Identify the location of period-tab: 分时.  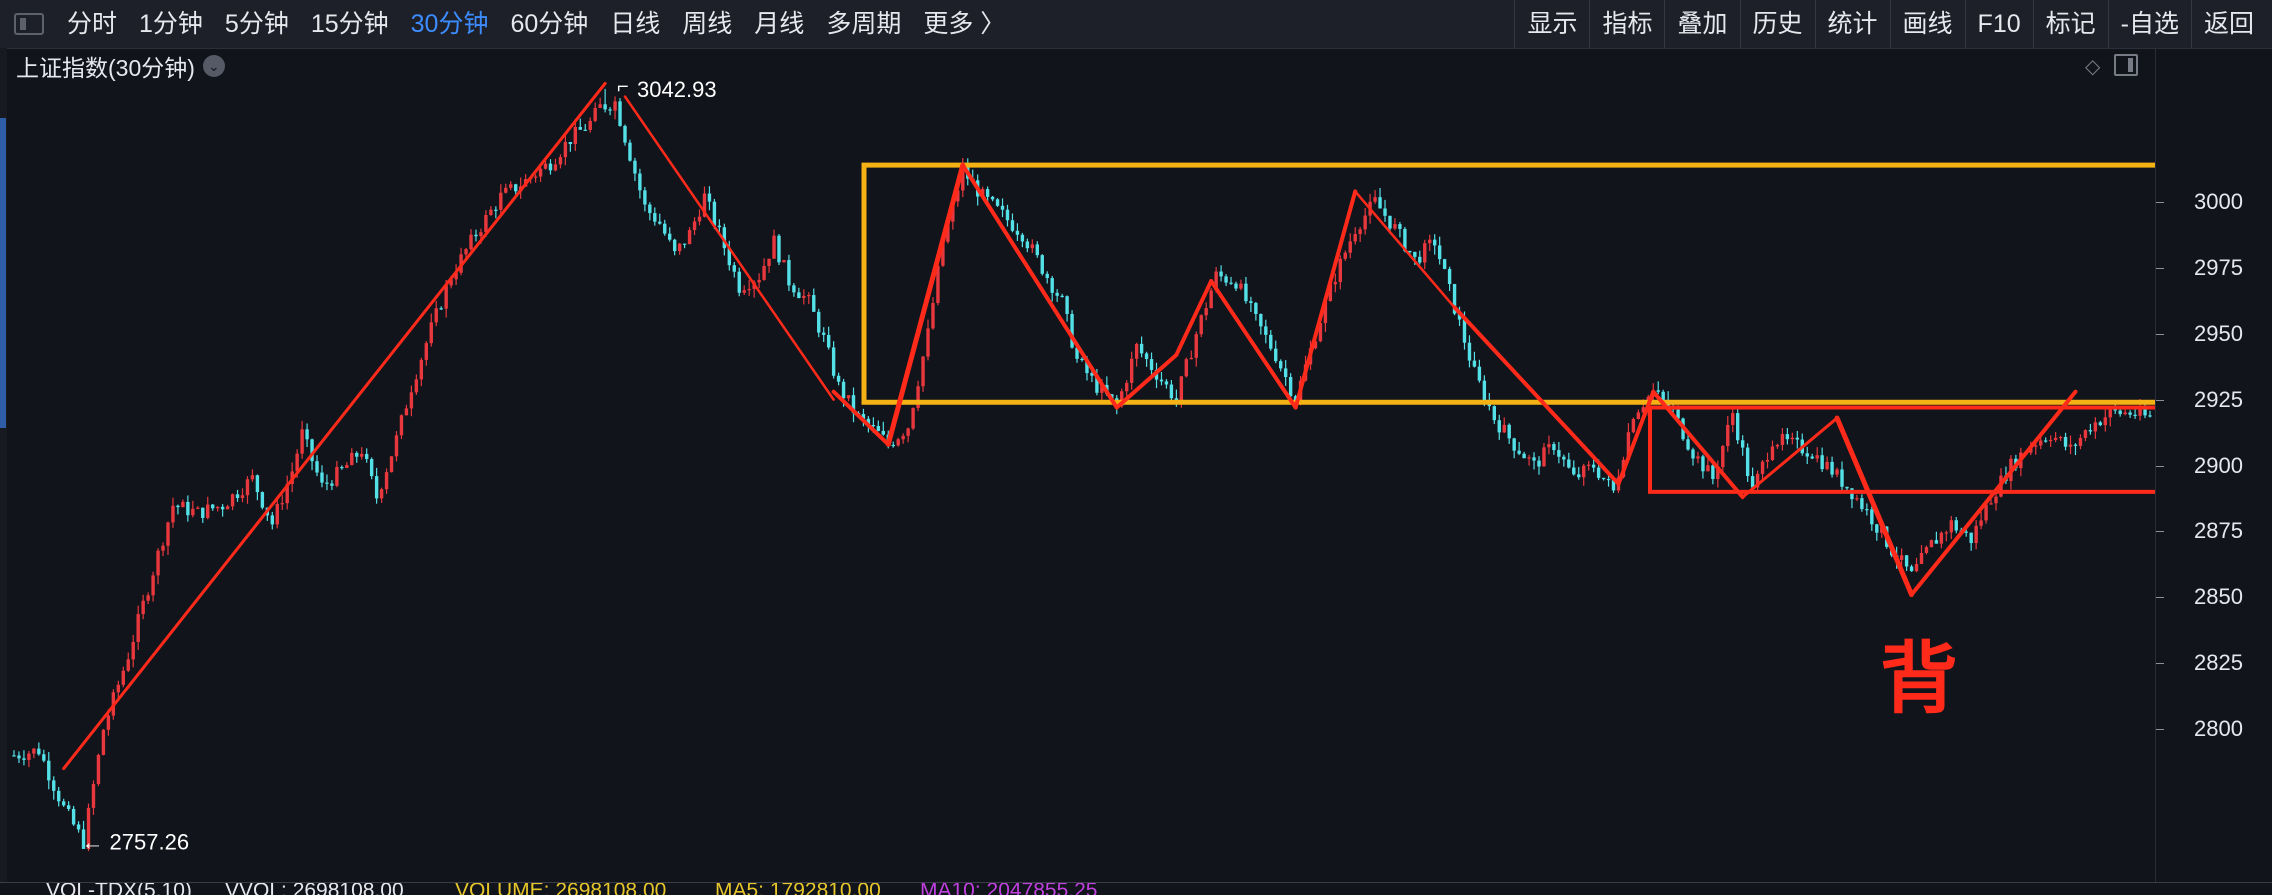
(92, 24).